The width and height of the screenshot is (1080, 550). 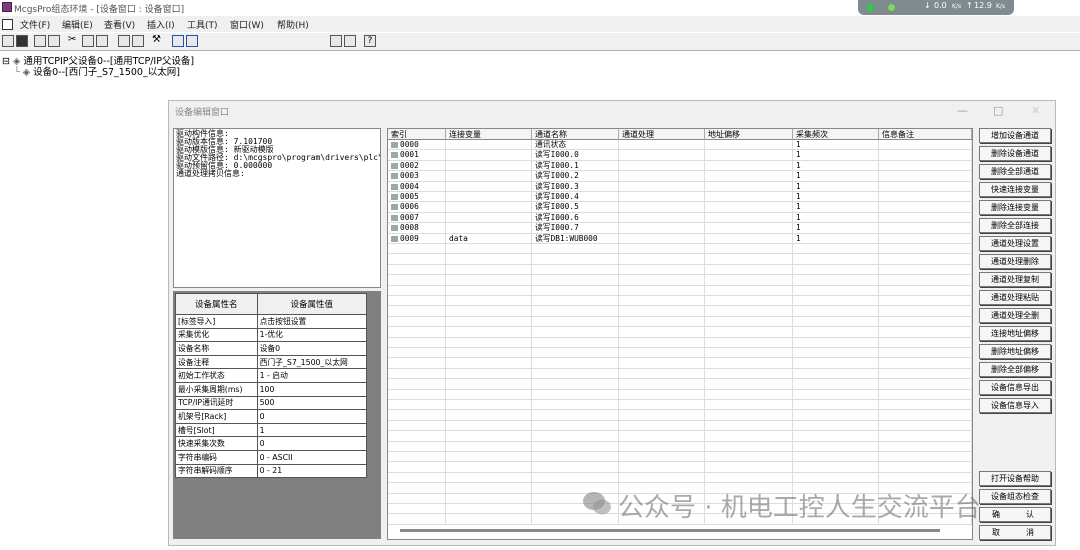 What do you see at coordinates (35, 24) in the screenshot?
I see `menu-file: 文件(F)` at bounding box center [35, 24].